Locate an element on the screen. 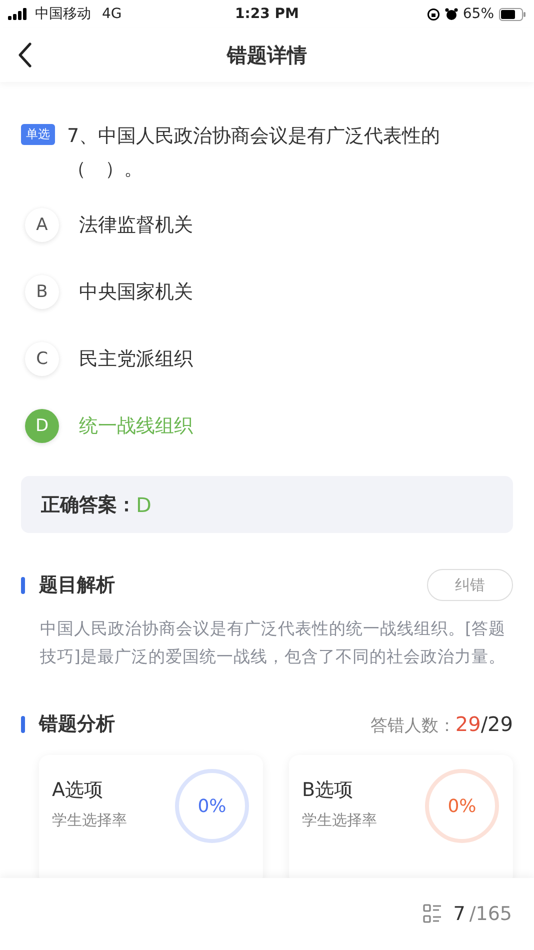 This screenshot has height=950, width=534. clock-time: 1:23 PM is located at coordinates (267, 14).